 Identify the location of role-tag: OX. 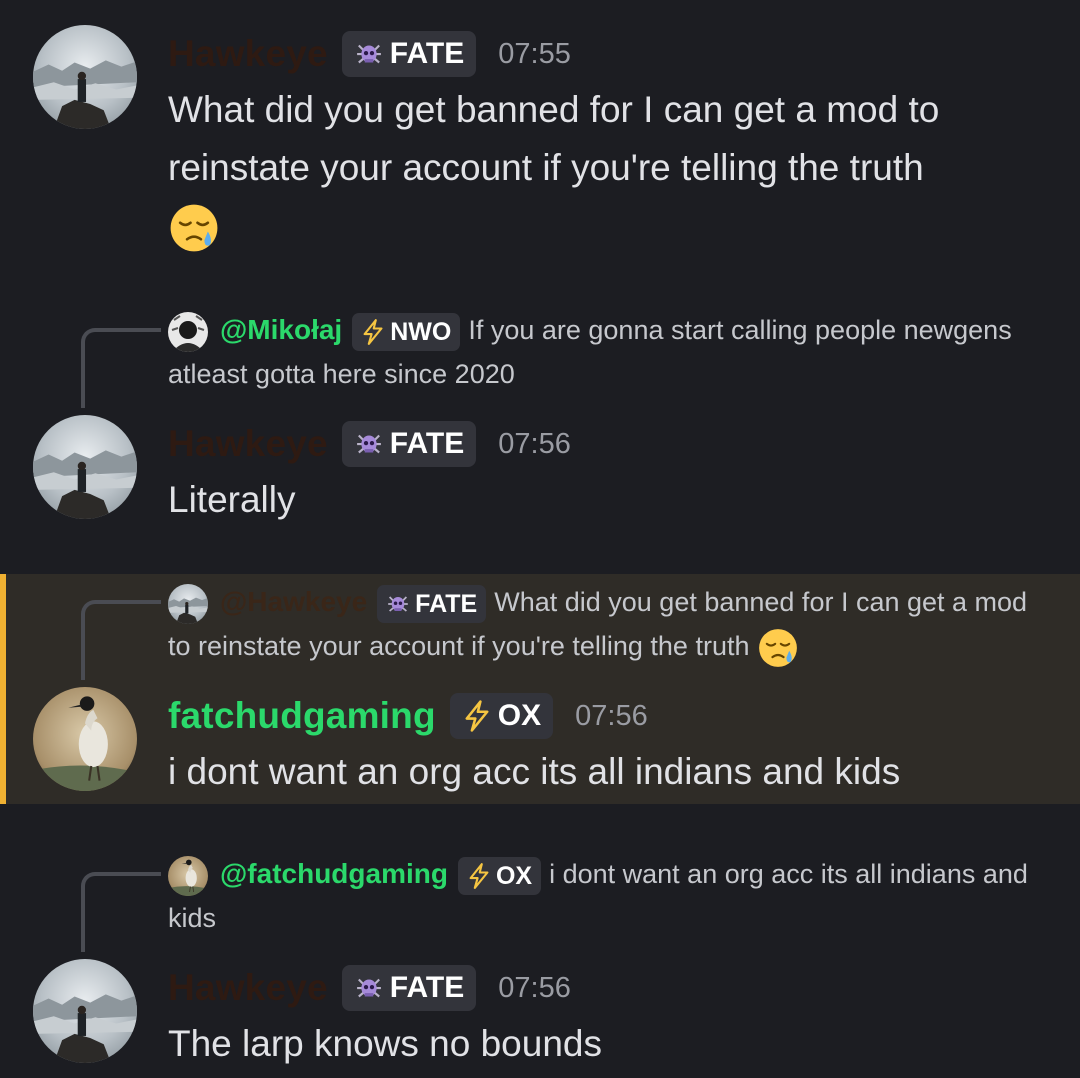
(501, 716).